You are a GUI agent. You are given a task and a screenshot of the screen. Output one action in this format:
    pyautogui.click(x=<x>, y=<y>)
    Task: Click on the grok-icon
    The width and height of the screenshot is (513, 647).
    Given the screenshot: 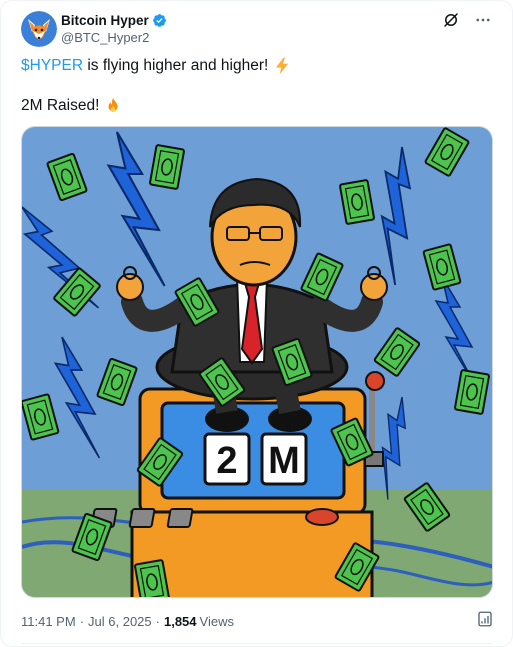 What is the action you would take?
    pyautogui.click(x=451, y=20)
    